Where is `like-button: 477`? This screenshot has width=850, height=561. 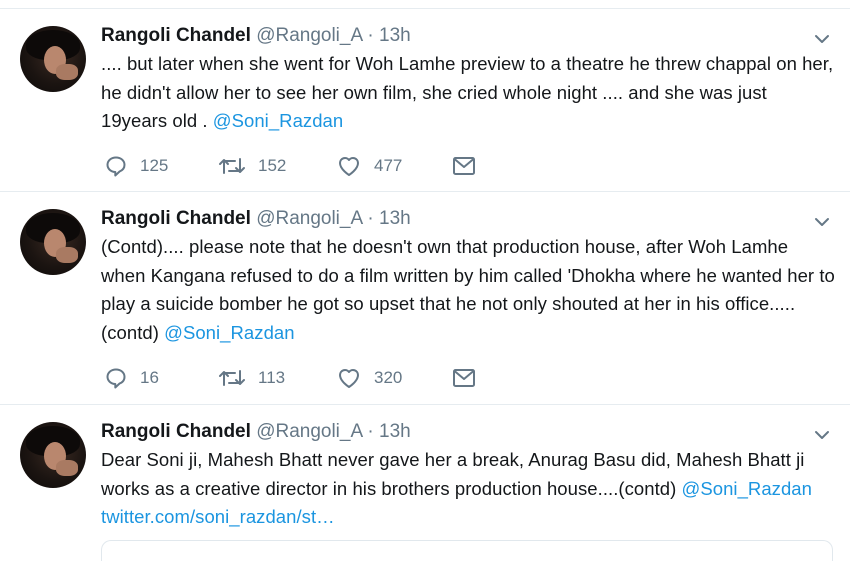 like-button: 477 is located at coordinates (369, 166).